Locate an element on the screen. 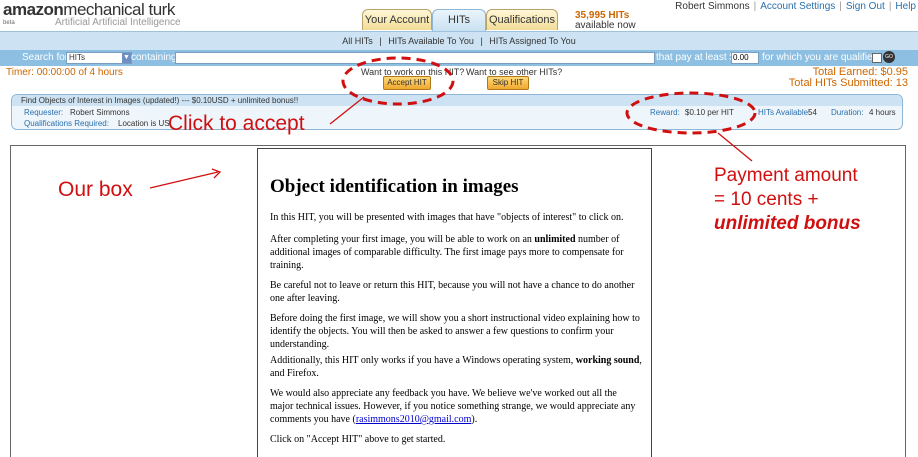 Image resolution: width=918 pixels, height=457 pixels. annotation-click-to-accept: Click to accept is located at coordinates (236, 123).